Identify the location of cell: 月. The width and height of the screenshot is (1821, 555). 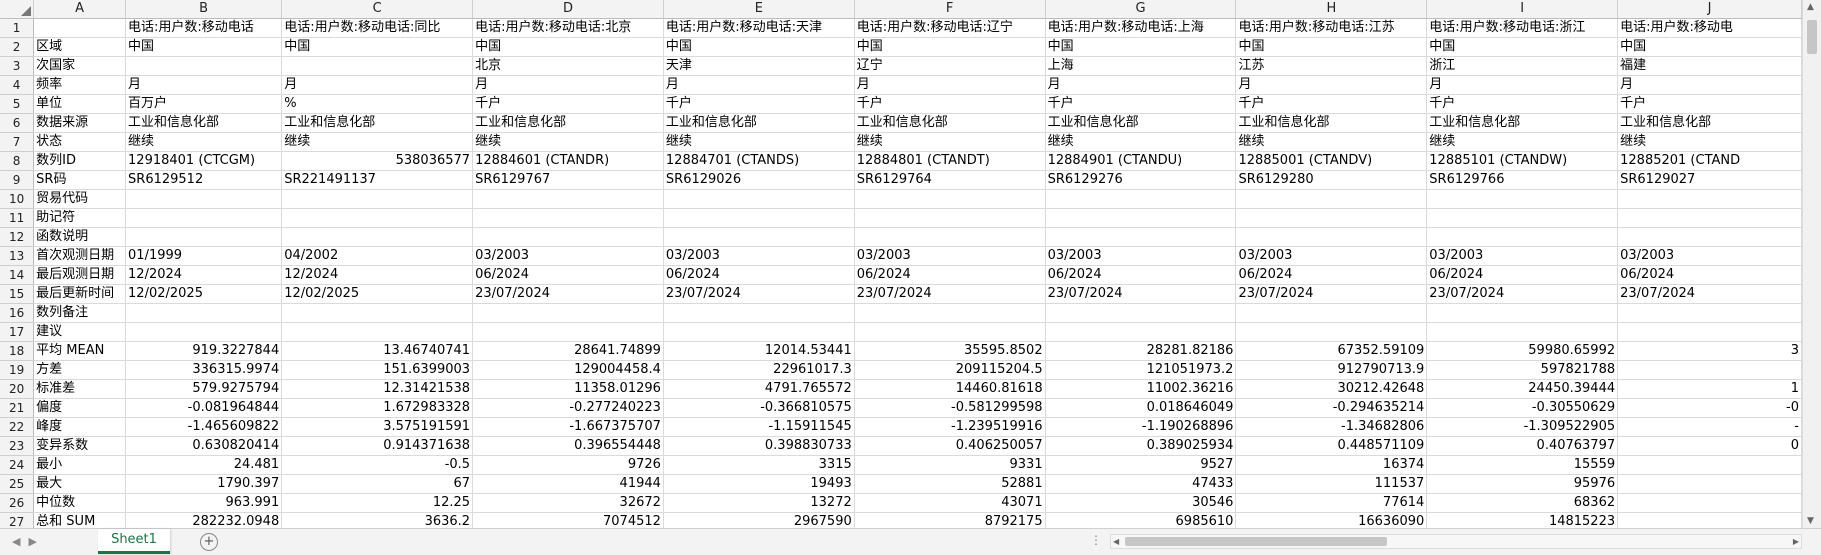
(1331, 85).